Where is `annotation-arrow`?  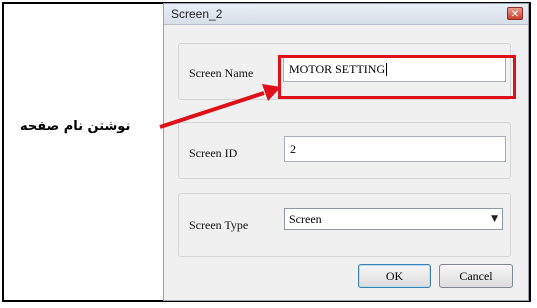 annotation-arrow is located at coordinates (220, 106).